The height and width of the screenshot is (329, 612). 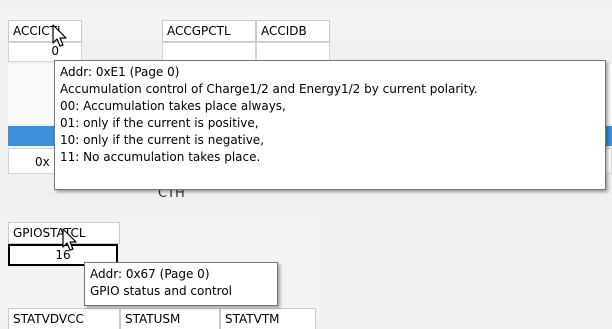 What do you see at coordinates (160, 157) in the screenshot?
I see `tooltip-line-option-11: 11: No accumulation takes place.` at bounding box center [160, 157].